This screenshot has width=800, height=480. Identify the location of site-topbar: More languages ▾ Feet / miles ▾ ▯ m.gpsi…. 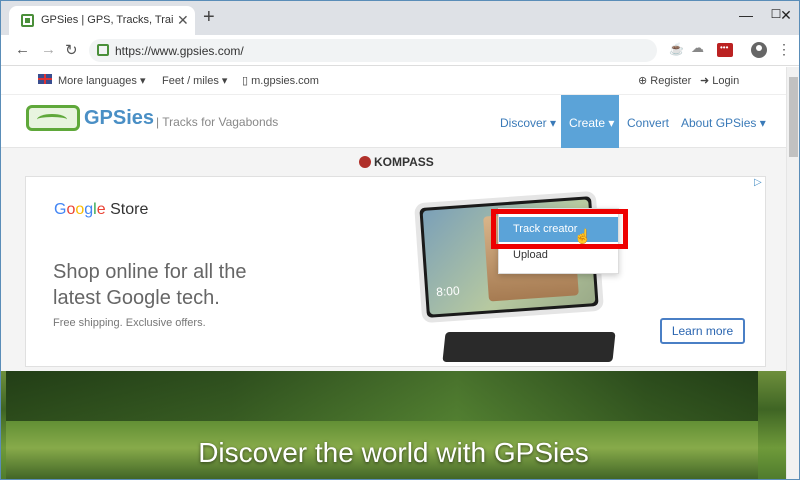
(393, 81).